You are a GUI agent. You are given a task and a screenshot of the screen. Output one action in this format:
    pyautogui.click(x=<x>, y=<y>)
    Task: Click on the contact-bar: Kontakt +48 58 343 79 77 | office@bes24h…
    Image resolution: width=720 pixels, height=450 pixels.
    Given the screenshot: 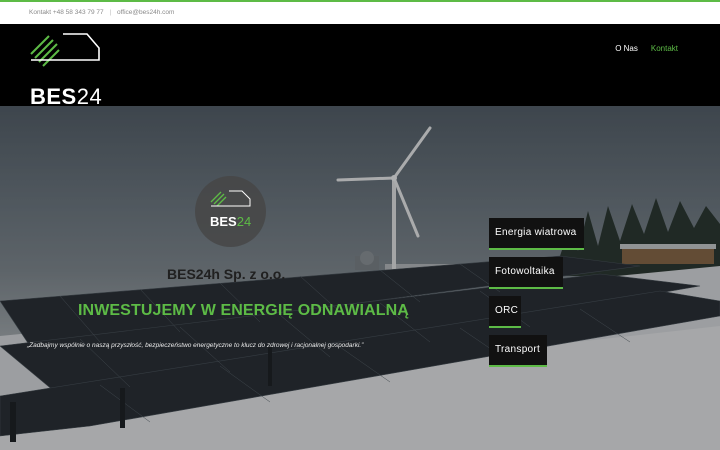 What is the action you would take?
    pyautogui.click(x=360, y=12)
    